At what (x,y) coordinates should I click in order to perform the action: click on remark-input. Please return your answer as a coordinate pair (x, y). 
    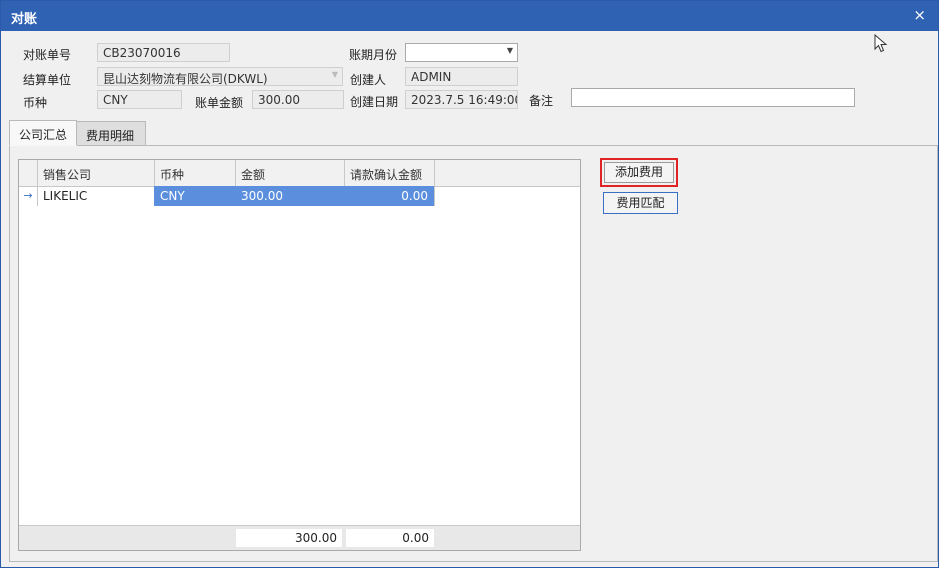
    Looking at the image, I should click on (713, 97).